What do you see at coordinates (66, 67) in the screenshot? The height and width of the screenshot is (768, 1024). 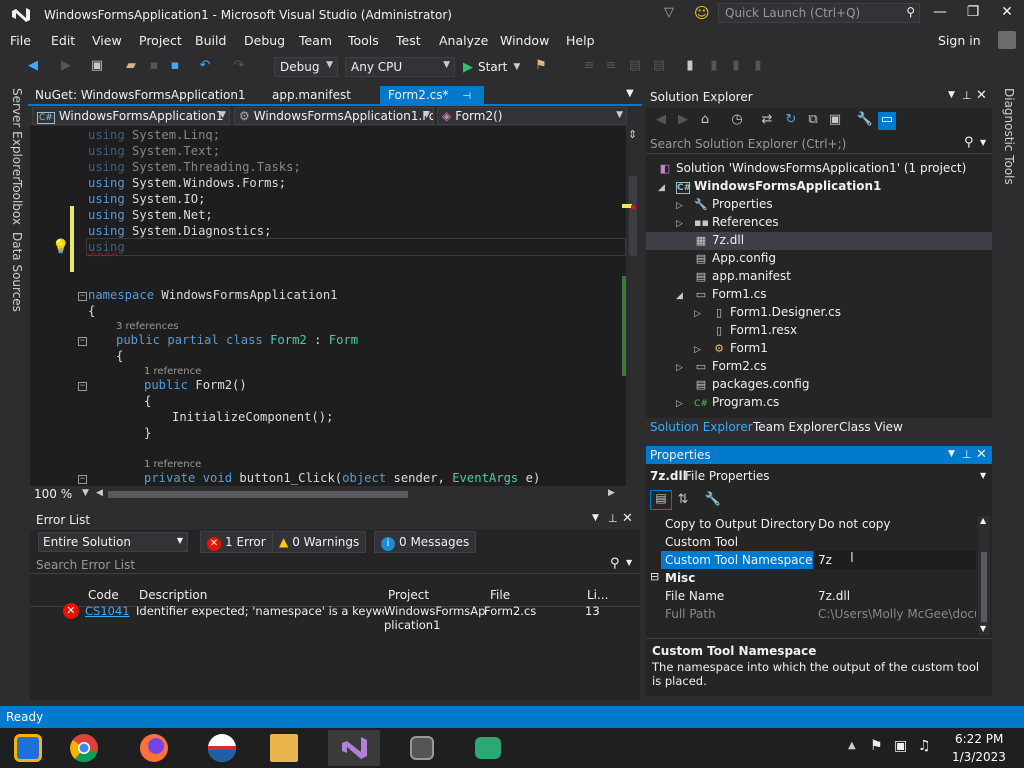 I see `navigate-forward-icon: ▶` at bounding box center [66, 67].